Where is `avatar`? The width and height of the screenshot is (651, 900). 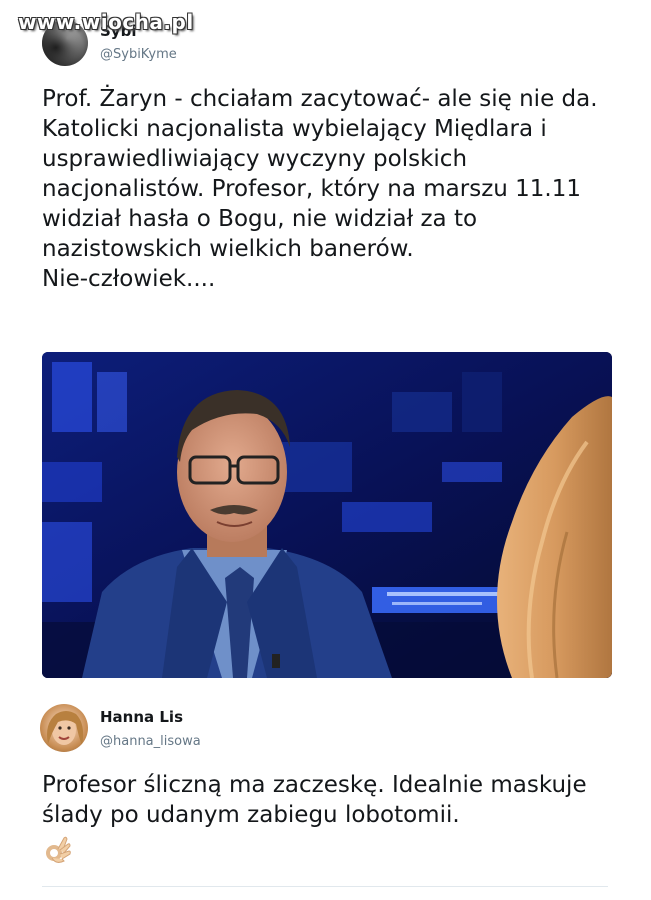
avatar is located at coordinates (64, 728).